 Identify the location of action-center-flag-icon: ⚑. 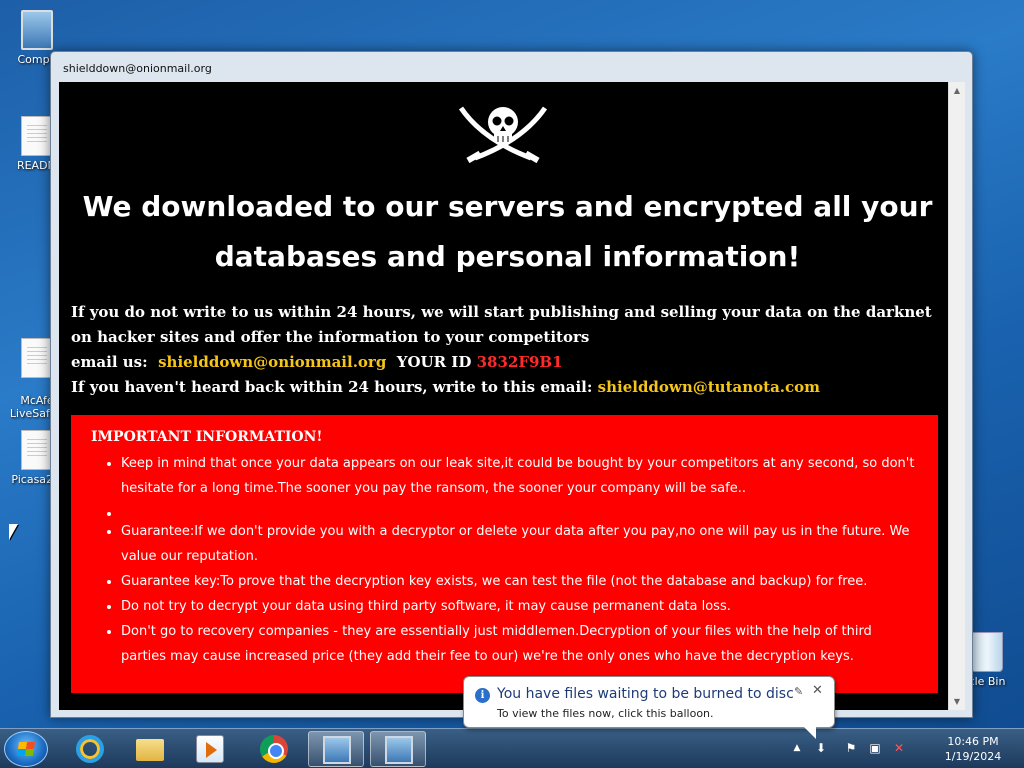
(851, 748).